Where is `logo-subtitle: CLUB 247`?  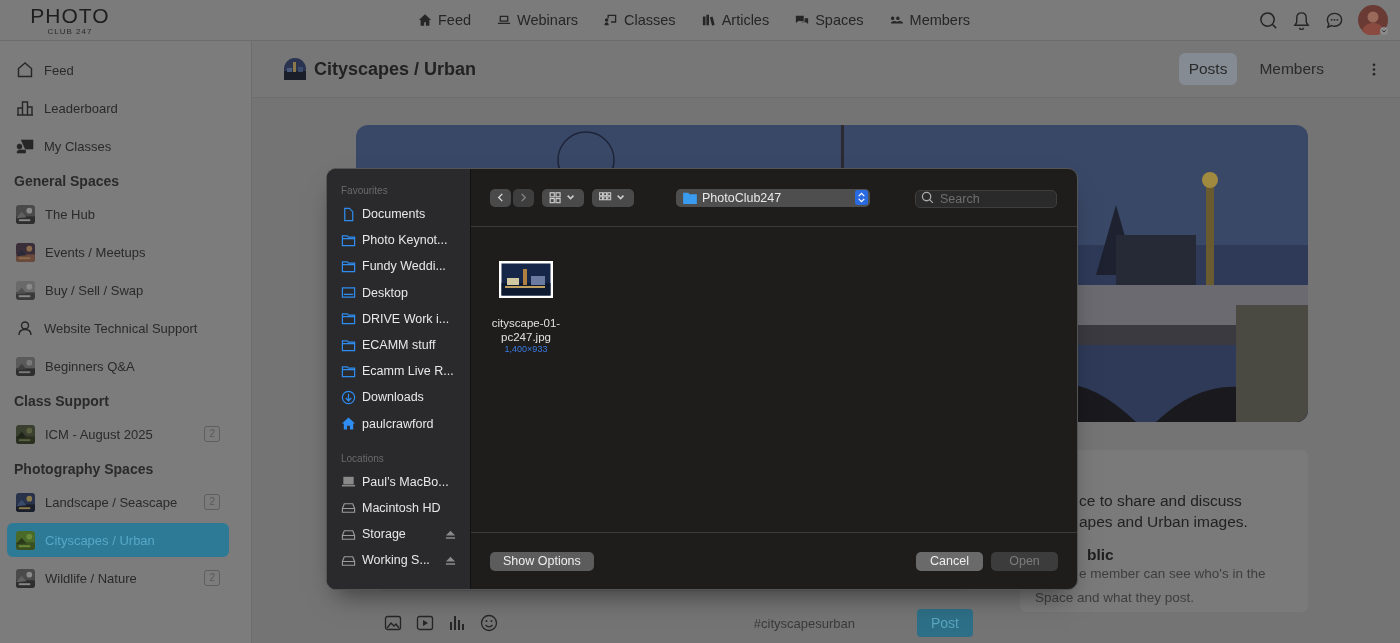
logo-subtitle: CLUB 247 is located at coordinates (70, 31).